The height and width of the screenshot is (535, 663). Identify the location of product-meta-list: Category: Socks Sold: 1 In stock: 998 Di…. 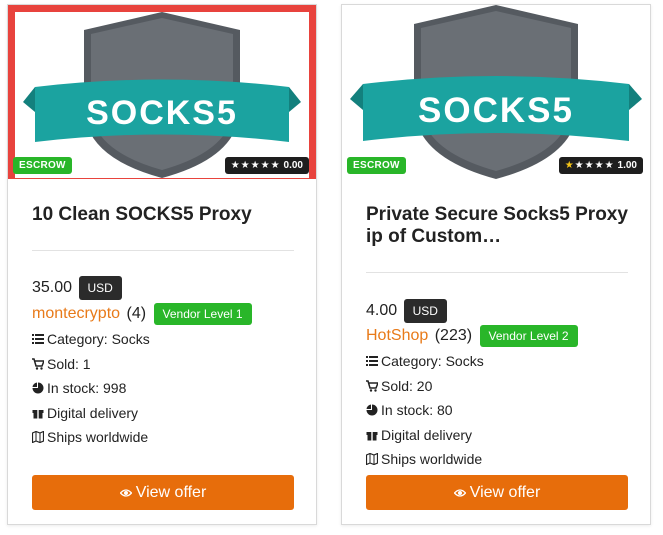
(91, 388).